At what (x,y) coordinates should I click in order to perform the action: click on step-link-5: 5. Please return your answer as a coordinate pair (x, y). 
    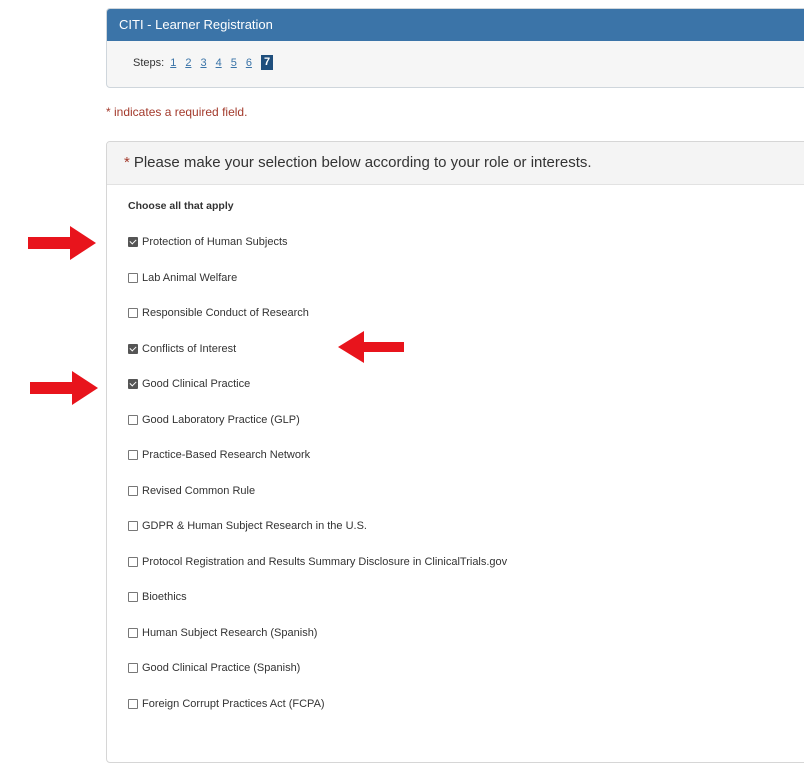
    Looking at the image, I should click on (234, 63).